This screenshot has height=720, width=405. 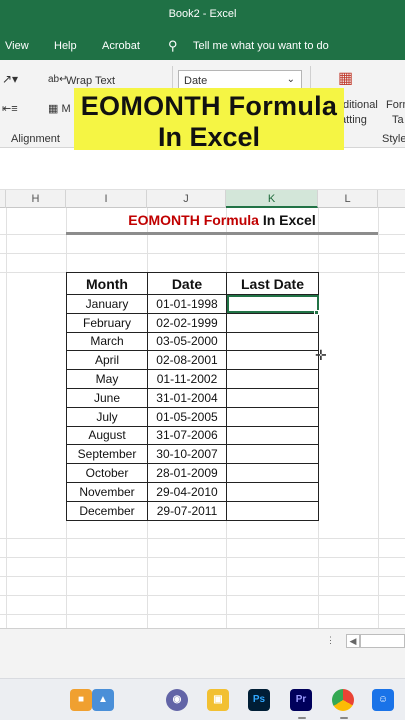 What do you see at coordinates (301, 700) in the screenshot?
I see `premiere-icon: Pr` at bounding box center [301, 700].